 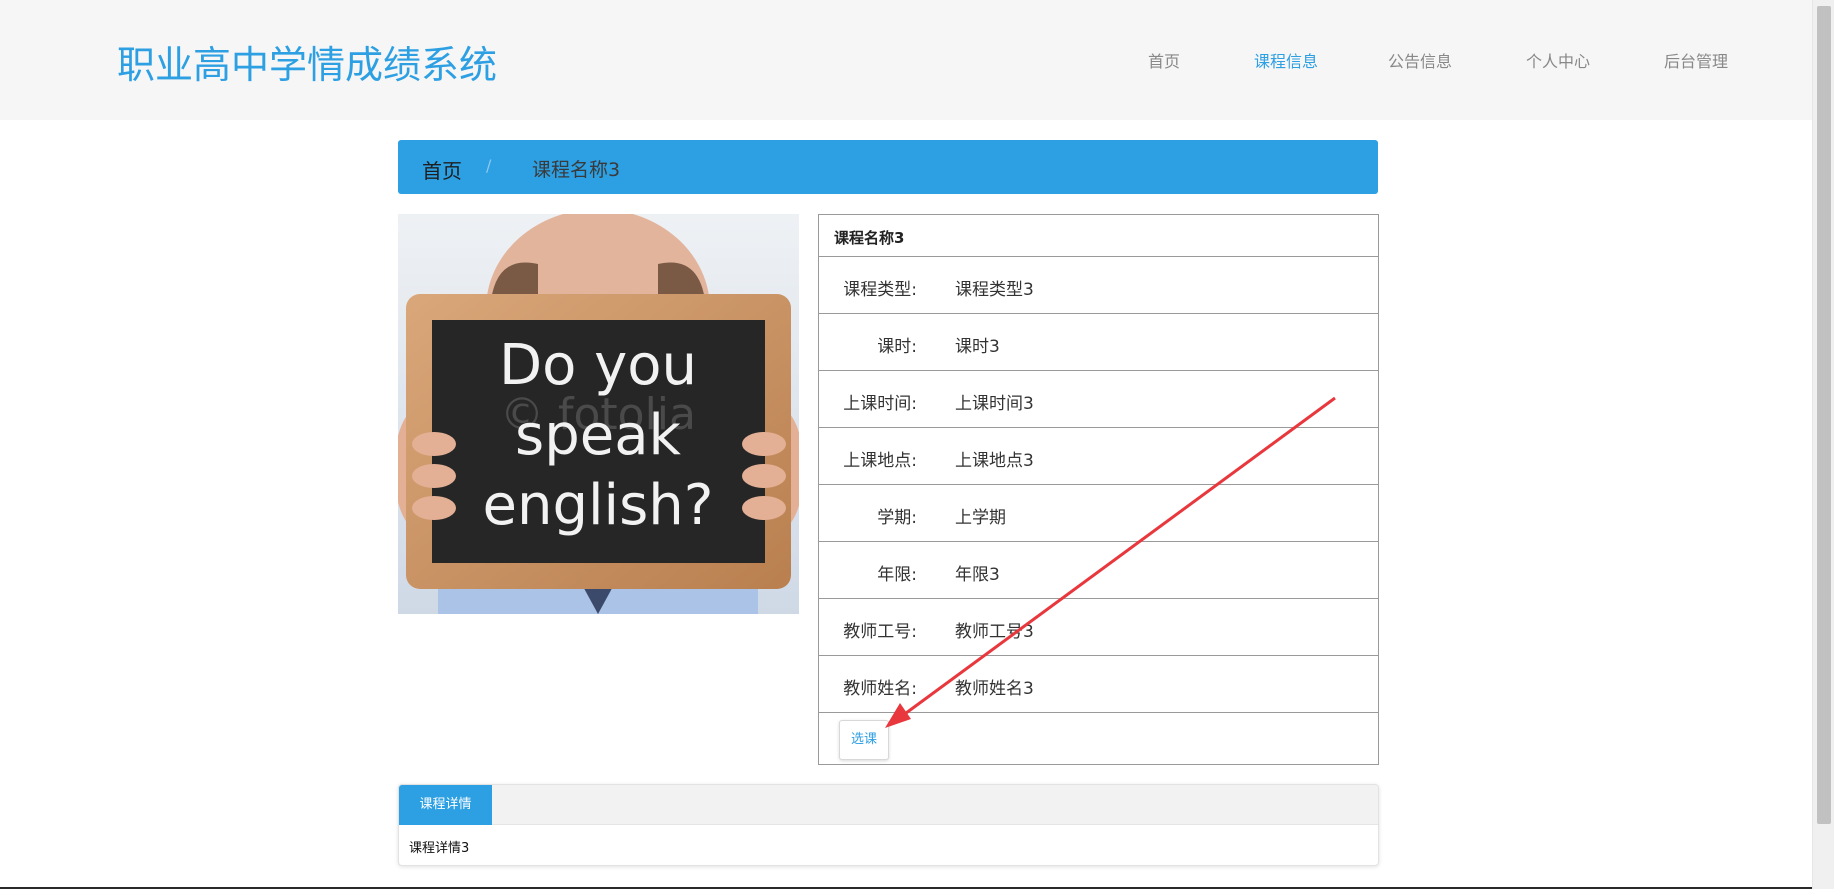 What do you see at coordinates (1098, 456) in the screenshot?
I see `info-row-location: 上课地点: 上课地点3` at bounding box center [1098, 456].